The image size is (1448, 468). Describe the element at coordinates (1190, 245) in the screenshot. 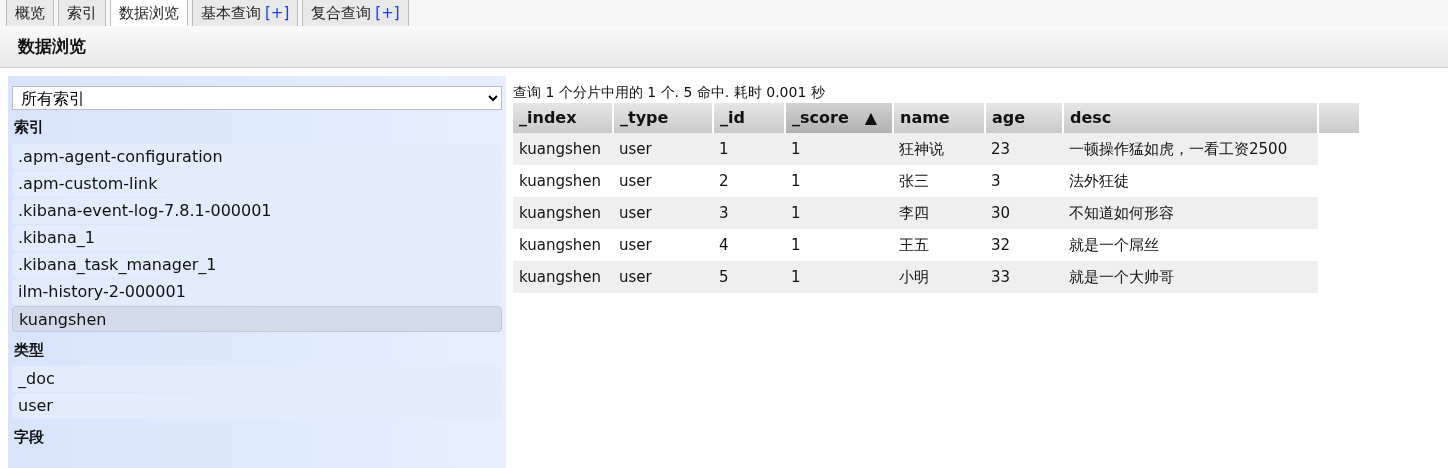

I see `table-cell: 就是一个屌丝` at that location.